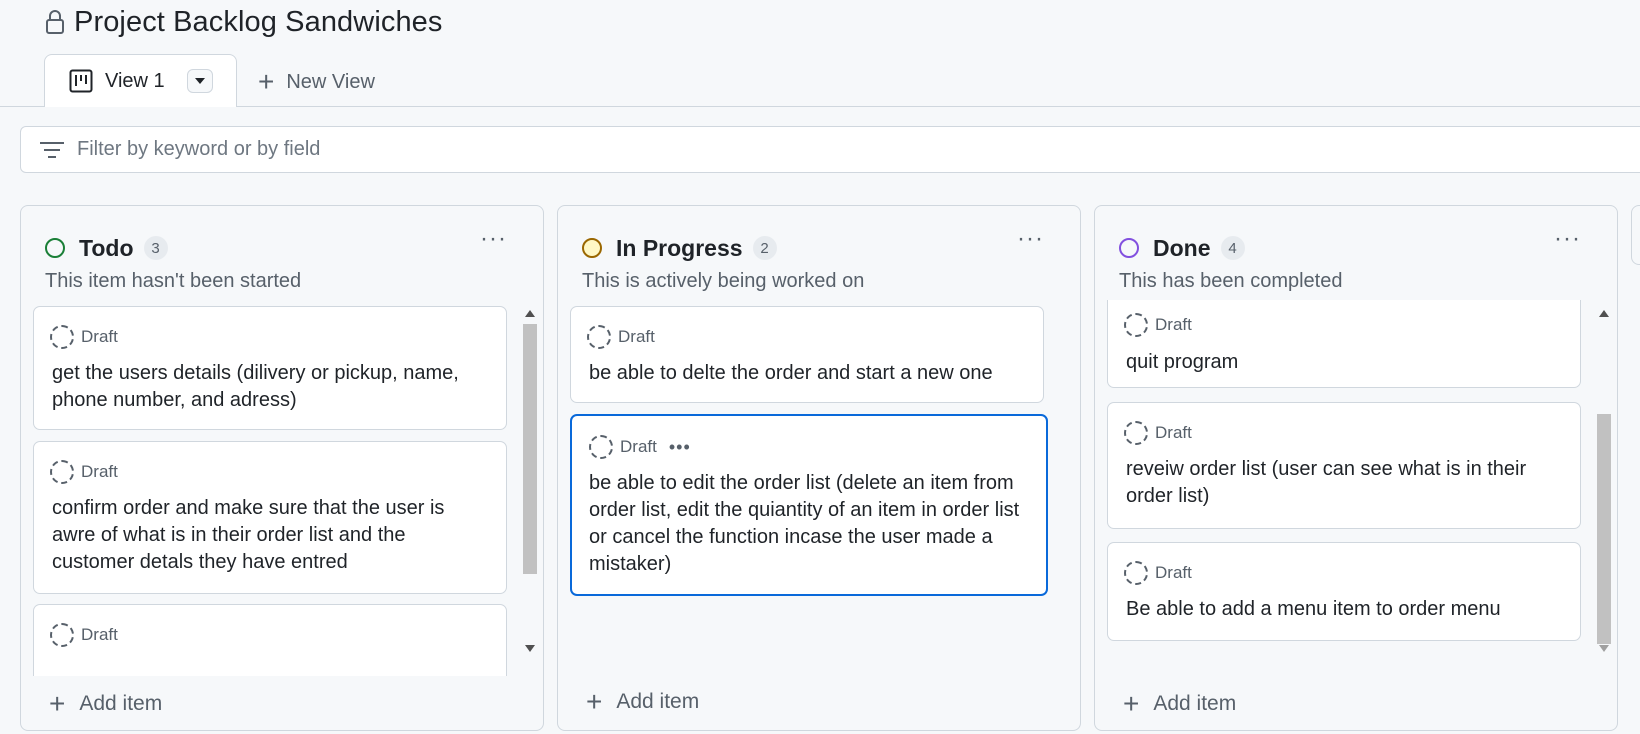  Describe the element at coordinates (830, 149) in the screenshot. I see `filter-input: Filter by keyword or by field` at that location.